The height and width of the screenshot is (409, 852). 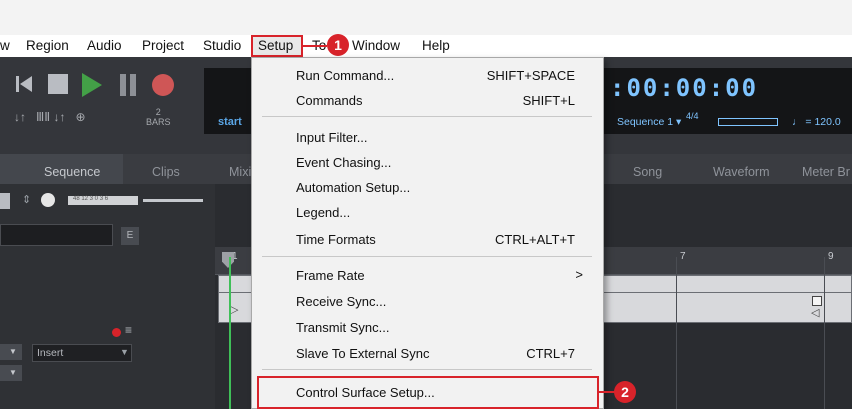 What do you see at coordinates (158, 112) in the screenshot?
I see `bars-value: 2` at bounding box center [158, 112].